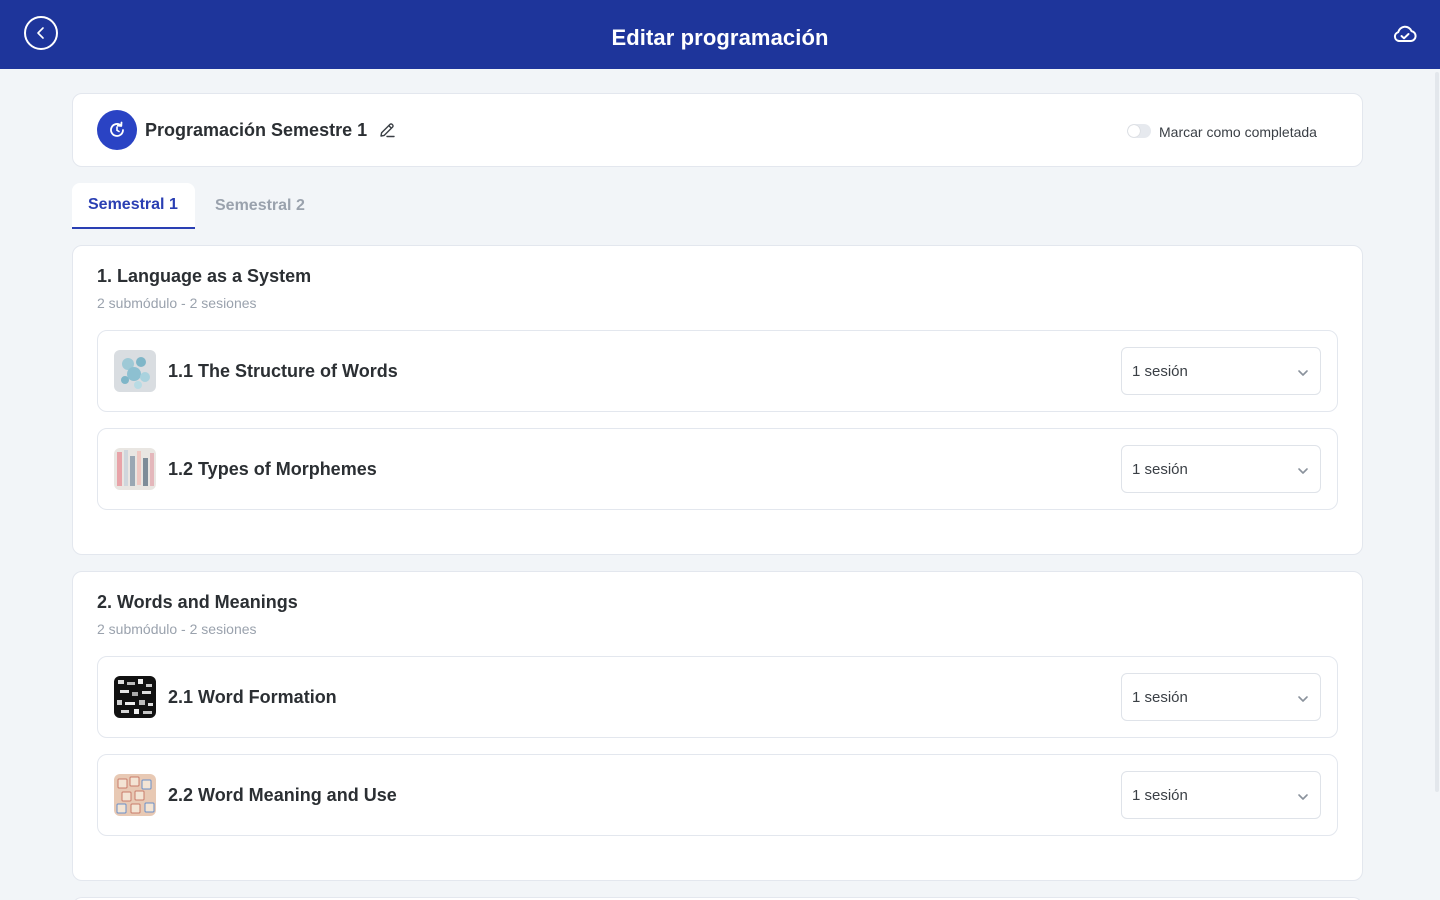  What do you see at coordinates (197, 602) in the screenshot?
I see `module-title: 2. Words and Meanings` at bounding box center [197, 602].